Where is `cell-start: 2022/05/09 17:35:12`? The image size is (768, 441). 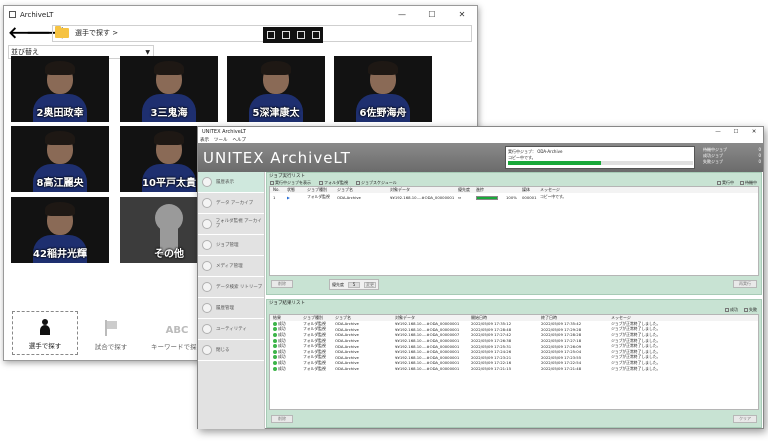 cell-start: 2022/05/09 17:35:12 is located at coordinates (491, 324).